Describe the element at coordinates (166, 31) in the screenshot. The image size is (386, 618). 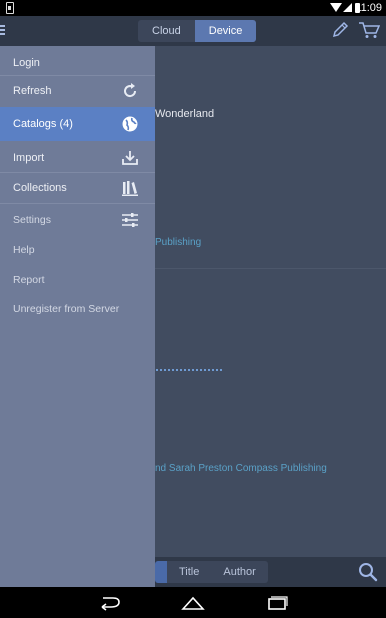
I see `tab-cloud: Cloud` at that location.